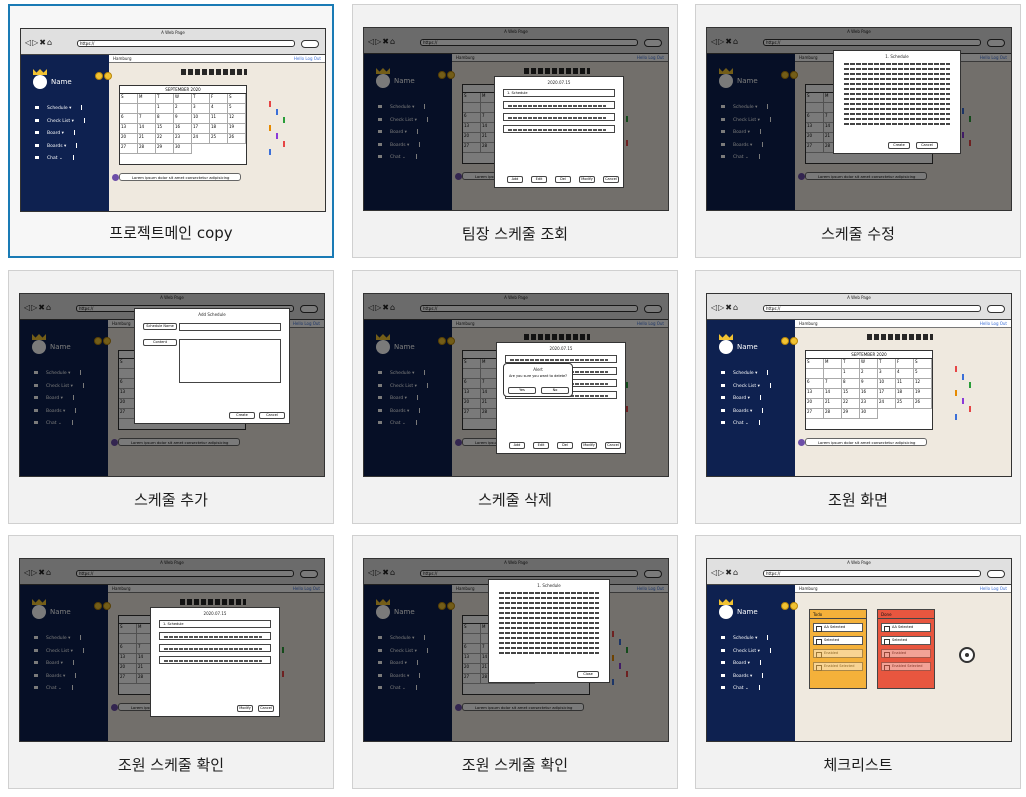  I want to click on page-caption: 조원 스케줄 확인, so click(171, 765).